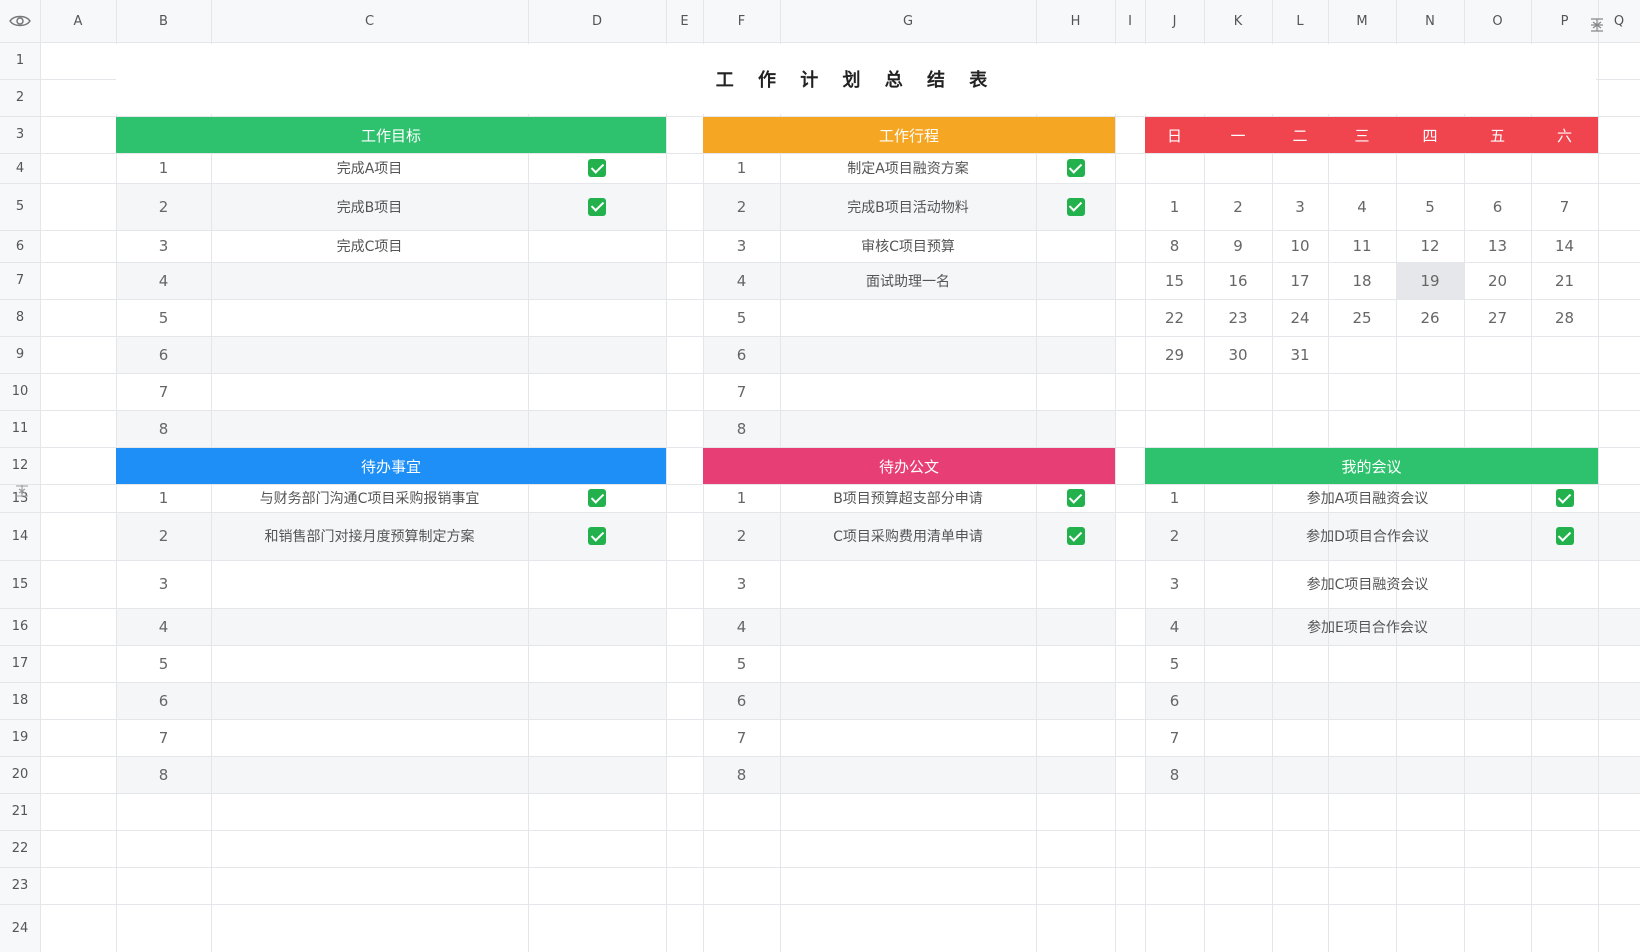  Describe the element at coordinates (1174, 498) in the screenshot. I see `meetings-item-number: 1` at that location.